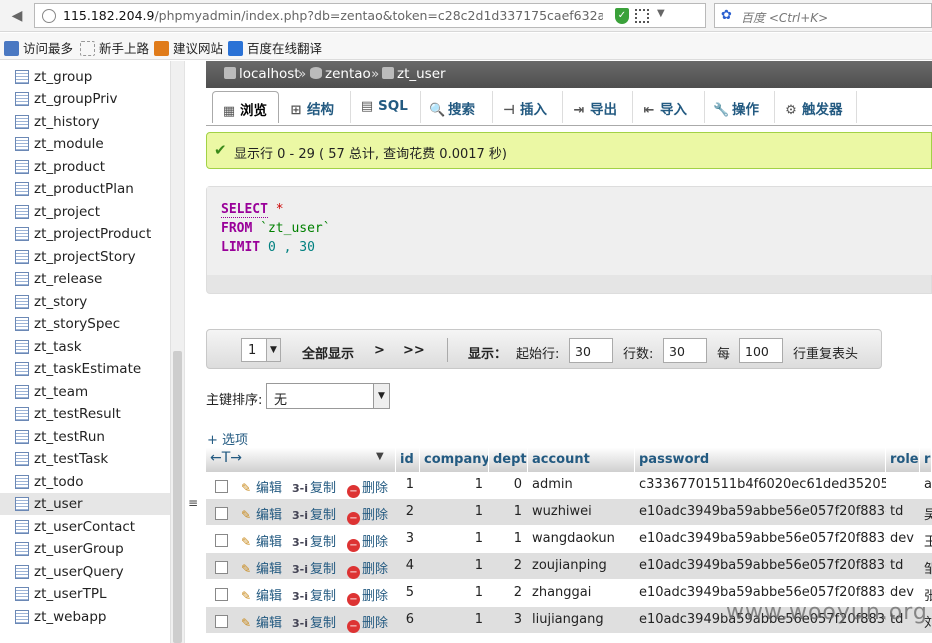 Image resolution: width=932 pixels, height=643 pixels. Describe the element at coordinates (90, 504) in the screenshot. I see `sidebar-item-zt_user: zt_user` at that location.